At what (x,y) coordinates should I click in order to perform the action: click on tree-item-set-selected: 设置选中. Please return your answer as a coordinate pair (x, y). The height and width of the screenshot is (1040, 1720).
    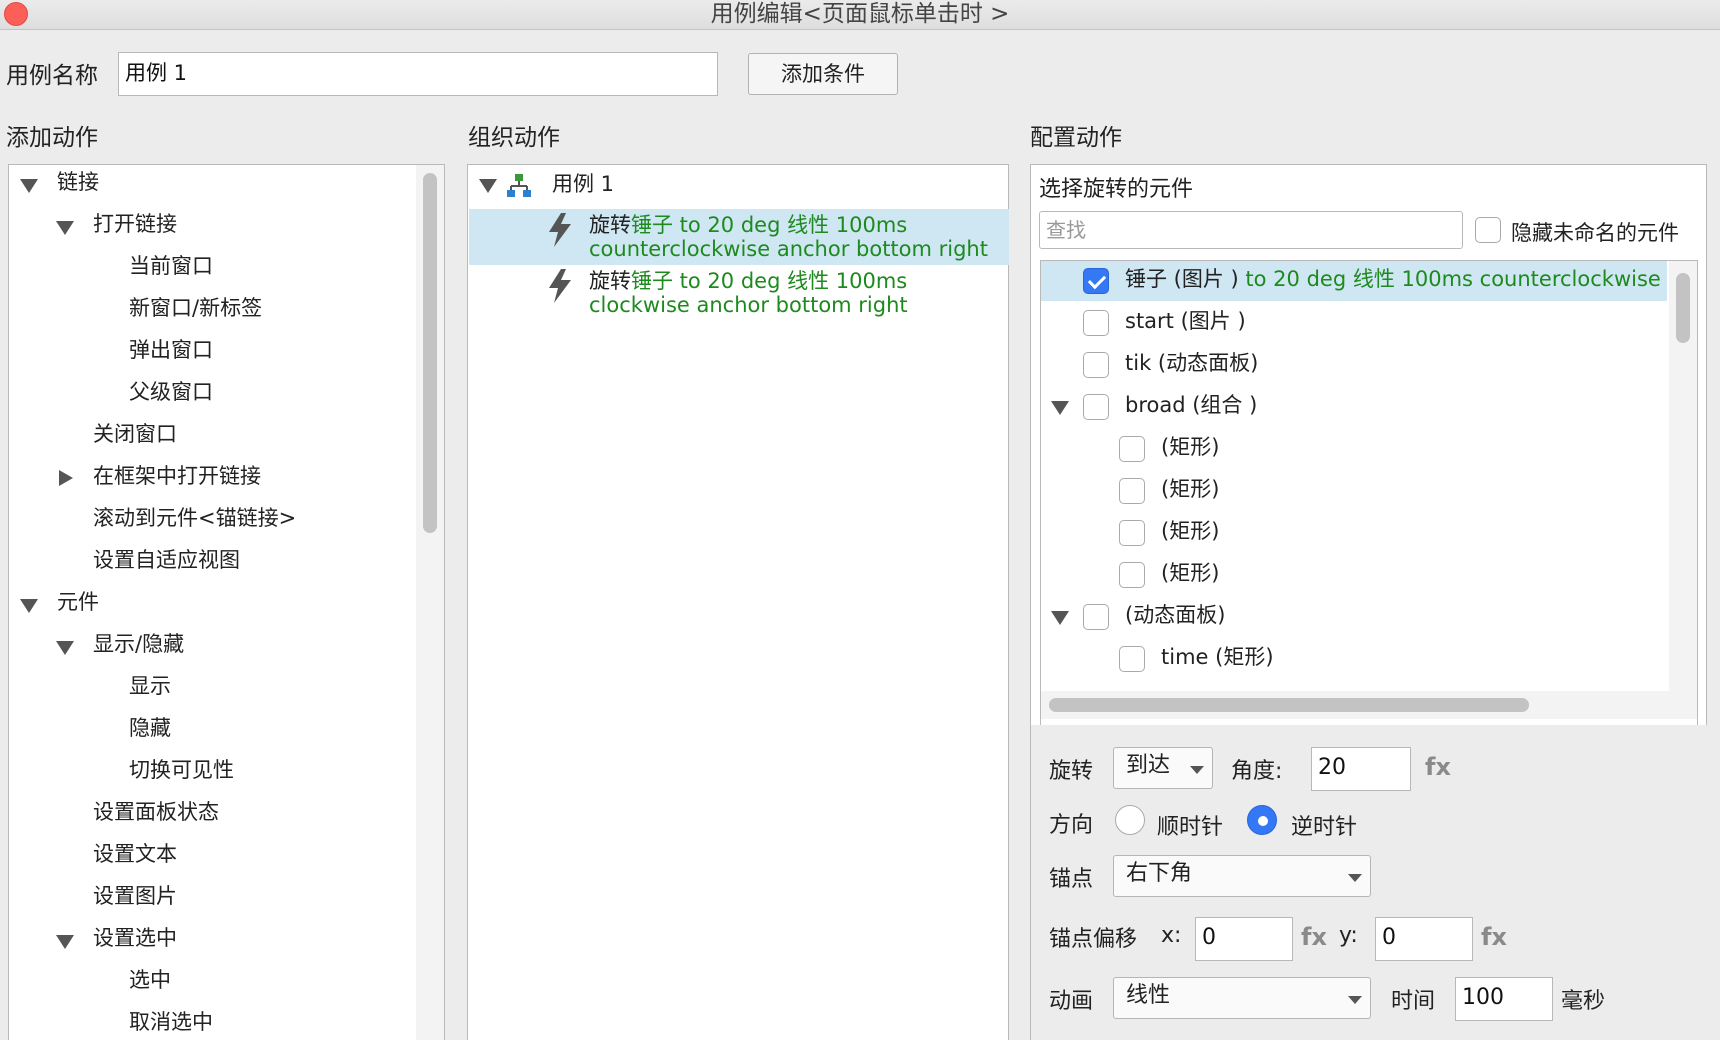
    Looking at the image, I should click on (135, 938).